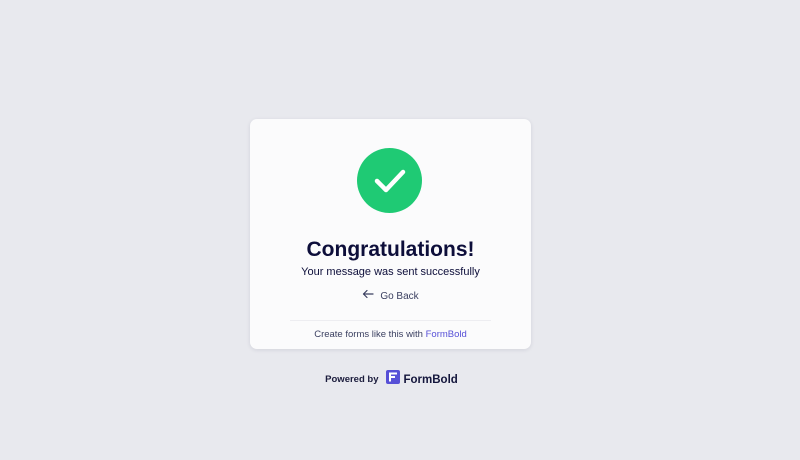 This screenshot has width=800, height=460. Describe the element at coordinates (368, 297) in the screenshot. I see `arrow-left-icon` at that location.